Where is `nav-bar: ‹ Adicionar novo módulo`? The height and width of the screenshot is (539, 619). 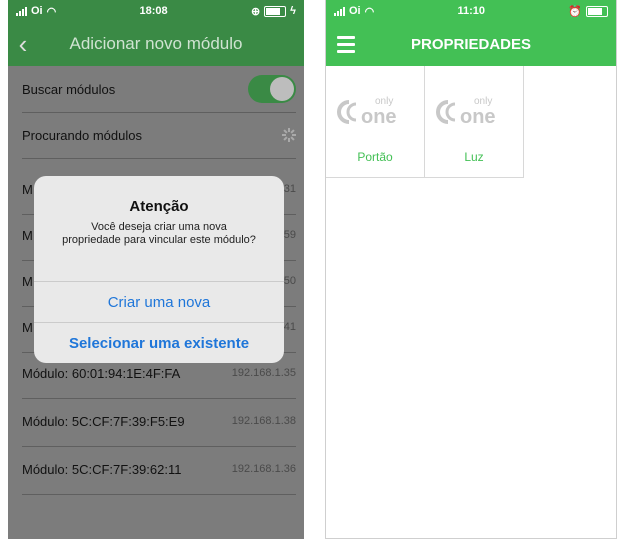 nav-bar: ‹ Adicionar novo módulo is located at coordinates (156, 44).